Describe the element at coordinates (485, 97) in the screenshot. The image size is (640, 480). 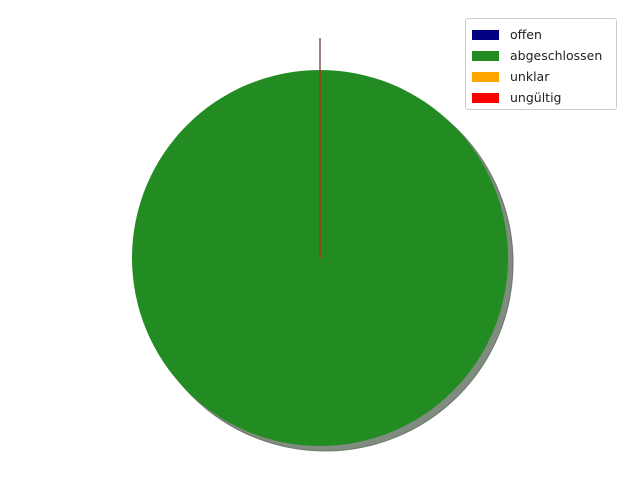
I see `legend-swatch-ungueltig` at that location.